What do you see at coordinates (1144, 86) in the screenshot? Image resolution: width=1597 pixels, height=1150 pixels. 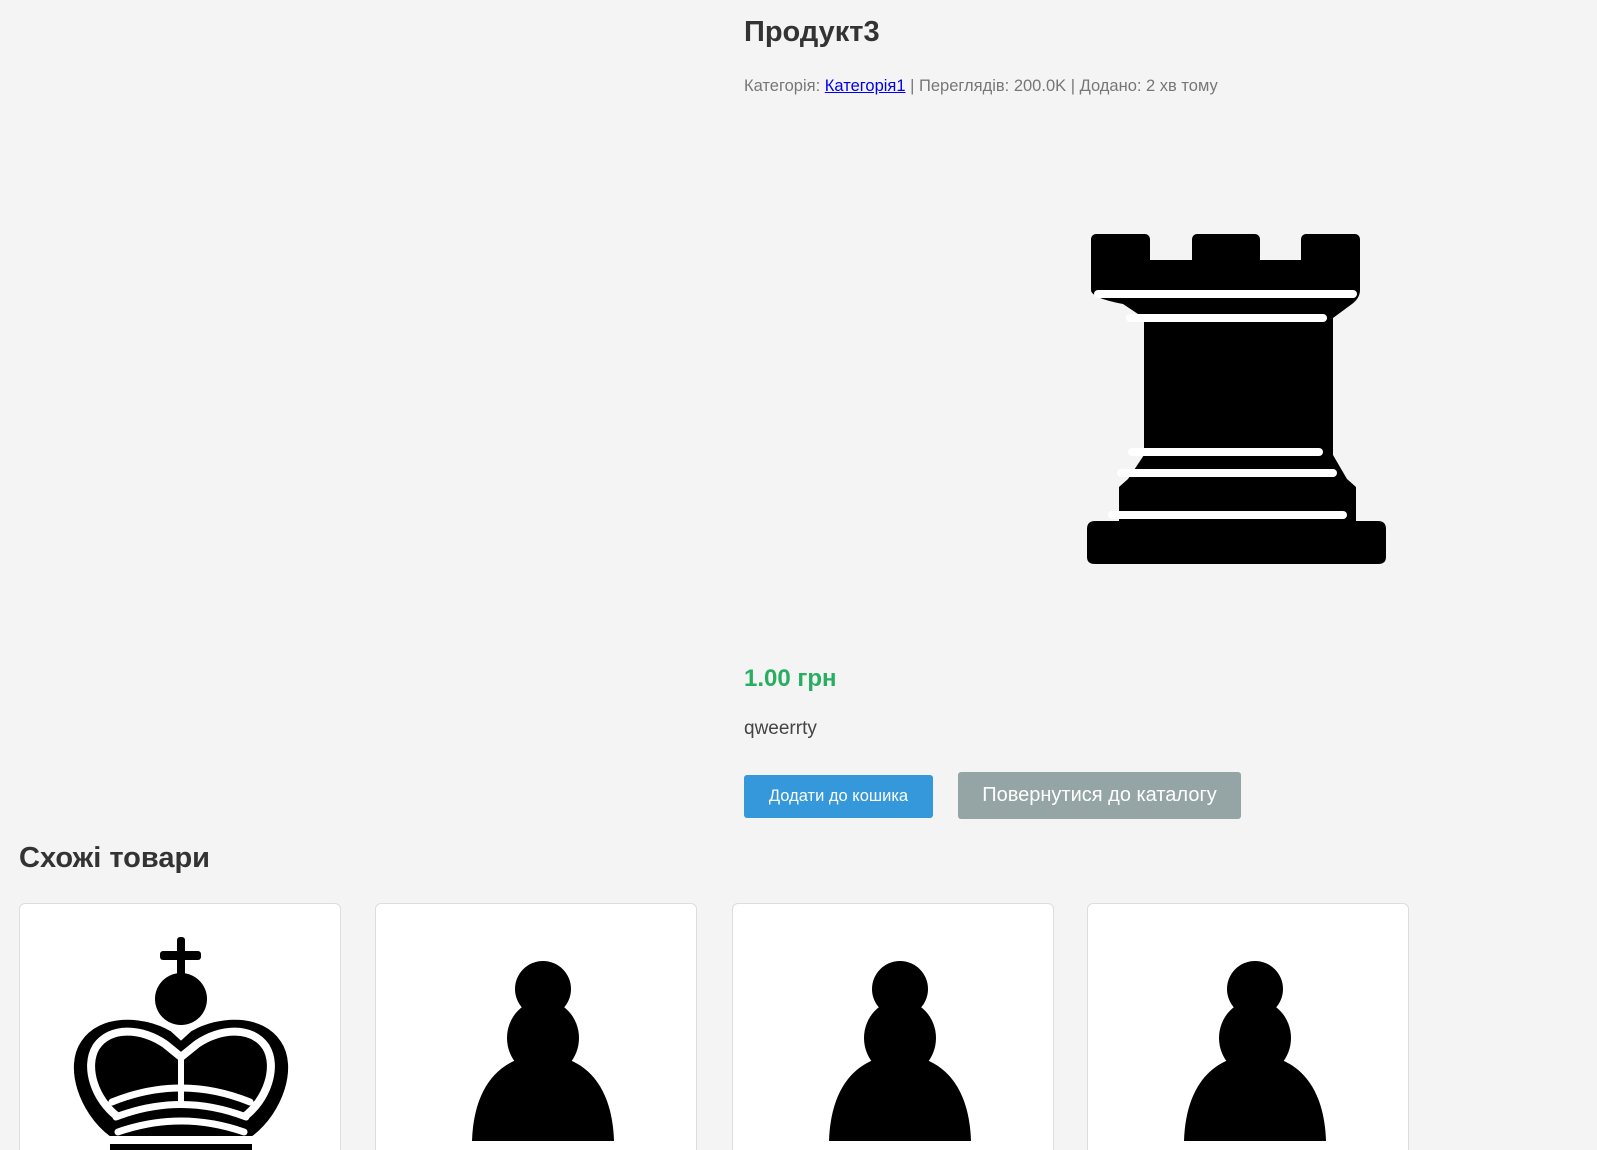 I see `added-time: | Додано: 2 хв тому` at bounding box center [1144, 86].